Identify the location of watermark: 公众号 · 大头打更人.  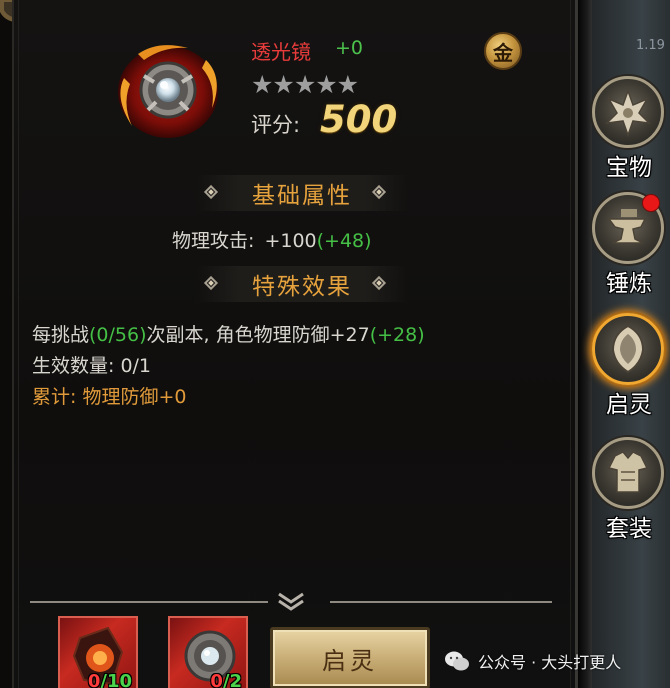
(532, 661).